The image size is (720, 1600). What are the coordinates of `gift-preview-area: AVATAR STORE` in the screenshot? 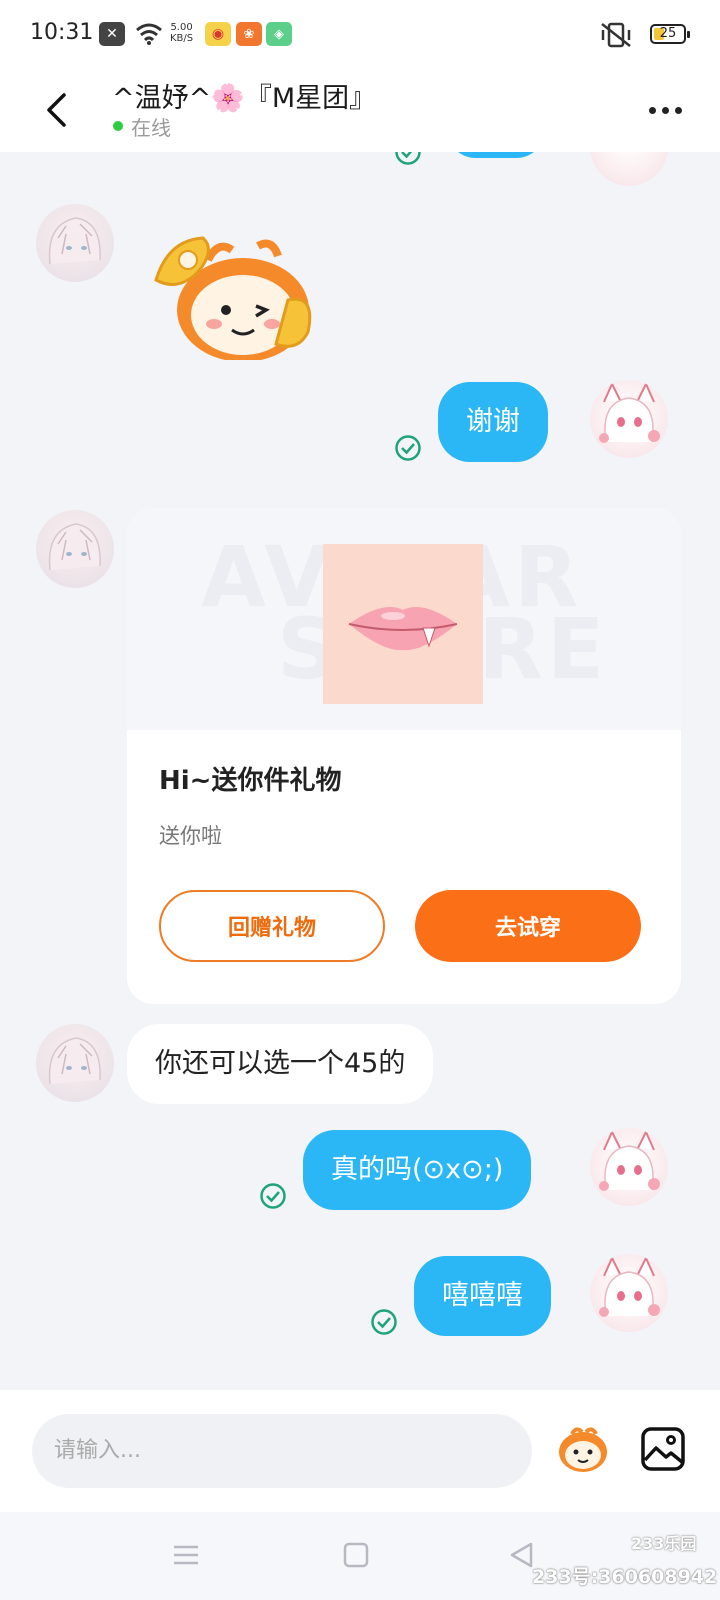 It's located at (404, 619).